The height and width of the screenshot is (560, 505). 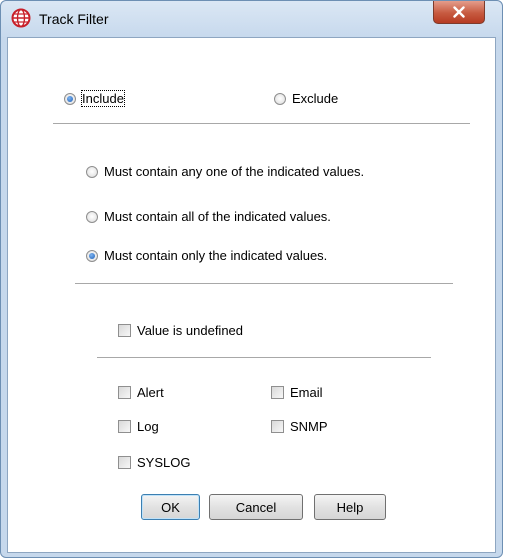 I want to click on log-checkbox, so click(x=124, y=426).